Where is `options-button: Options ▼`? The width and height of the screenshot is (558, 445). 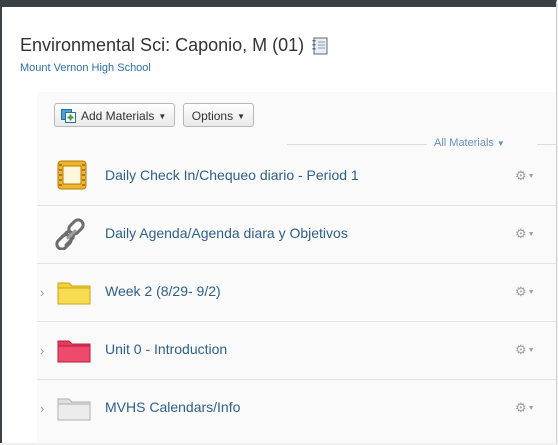
options-button: Options ▼ is located at coordinates (218, 115).